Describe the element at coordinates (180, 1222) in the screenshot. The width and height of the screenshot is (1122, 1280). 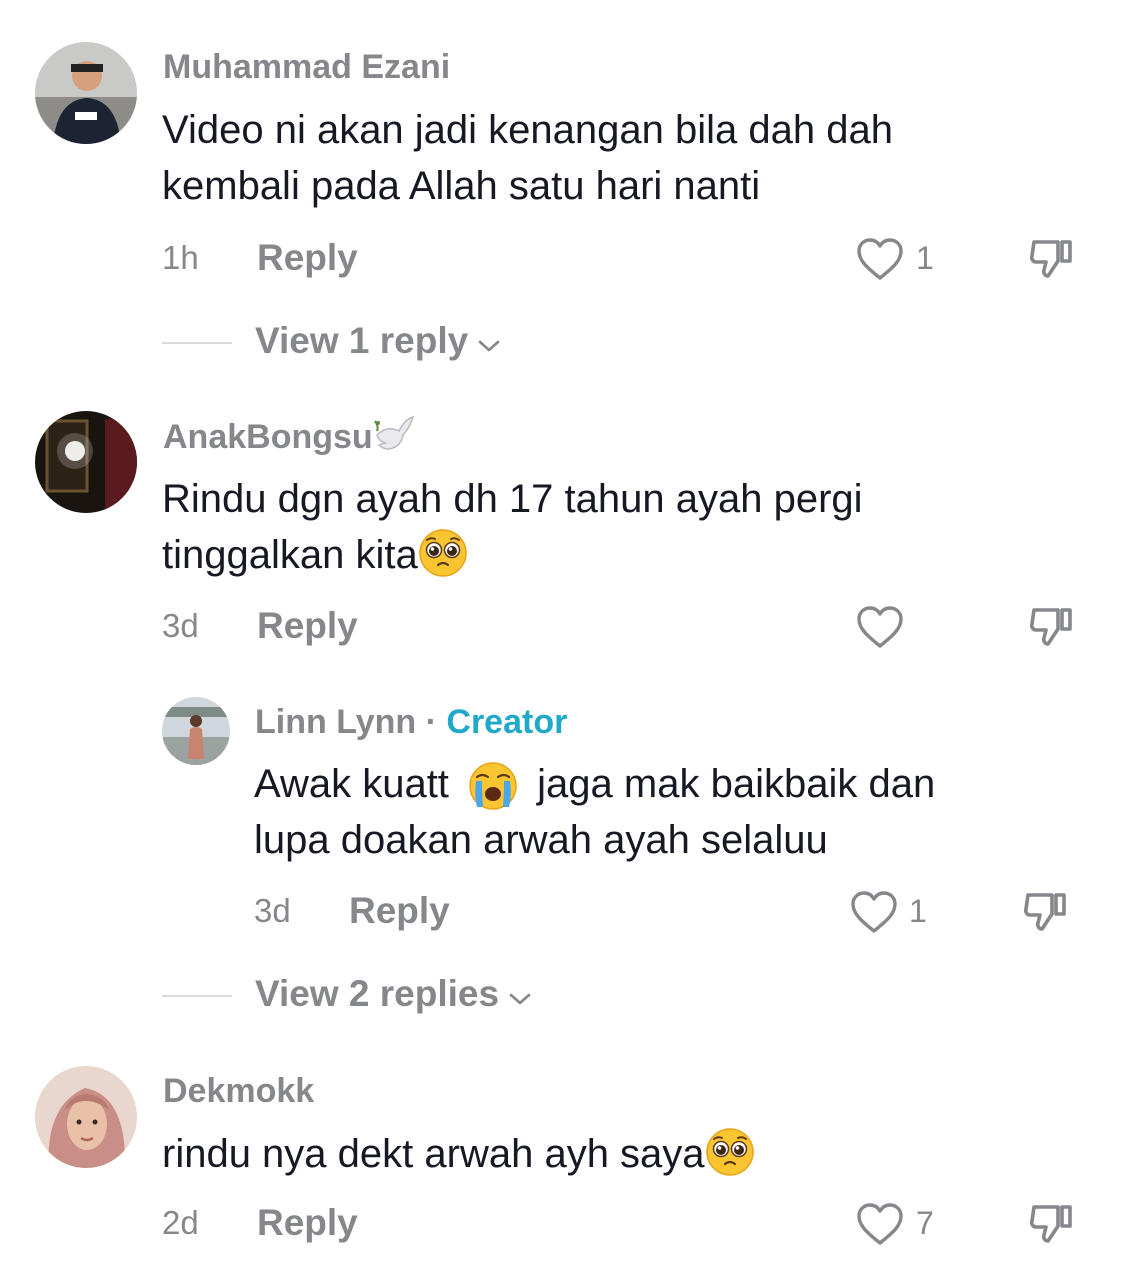
I see `comment-time: 2d` at that location.